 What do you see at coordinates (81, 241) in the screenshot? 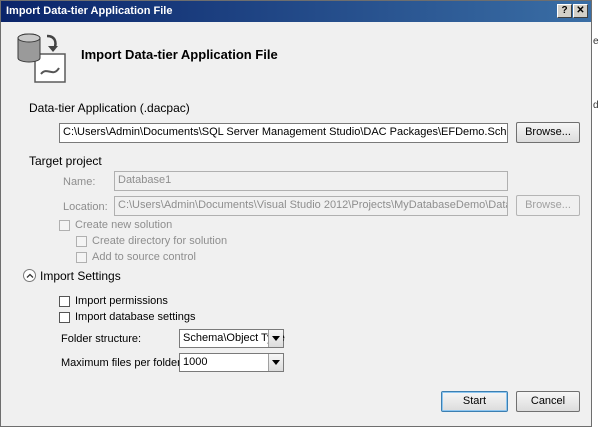
I see `create-directory-checkbox` at bounding box center [81, 241].